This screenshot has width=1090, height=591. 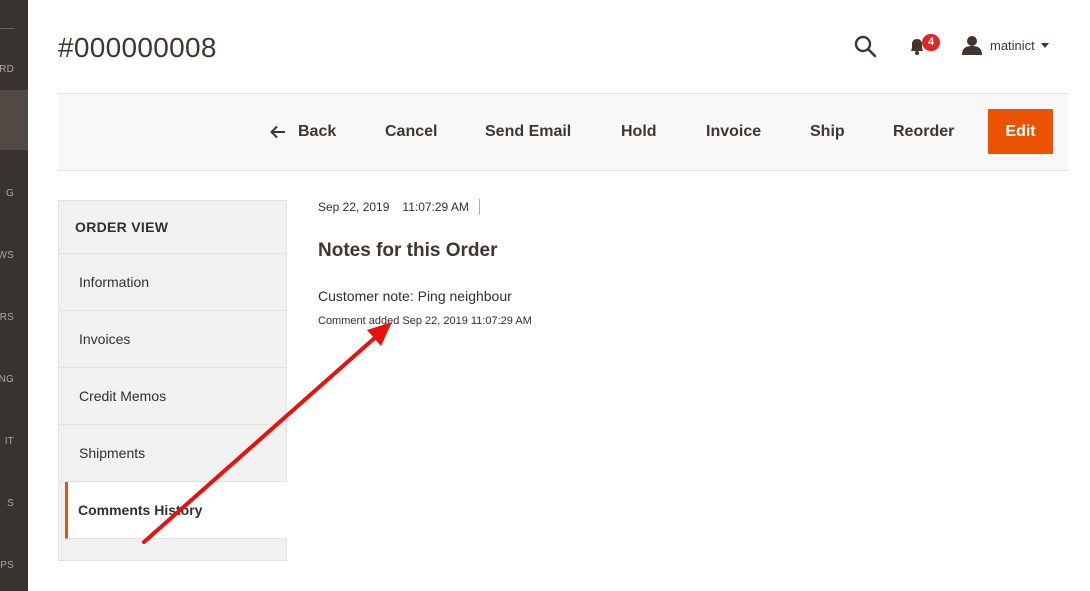 What do you see at coordinates (7, 317) in the screenshot?
I see `menu-item-customers: ERS` at bounding box center [7, 317].